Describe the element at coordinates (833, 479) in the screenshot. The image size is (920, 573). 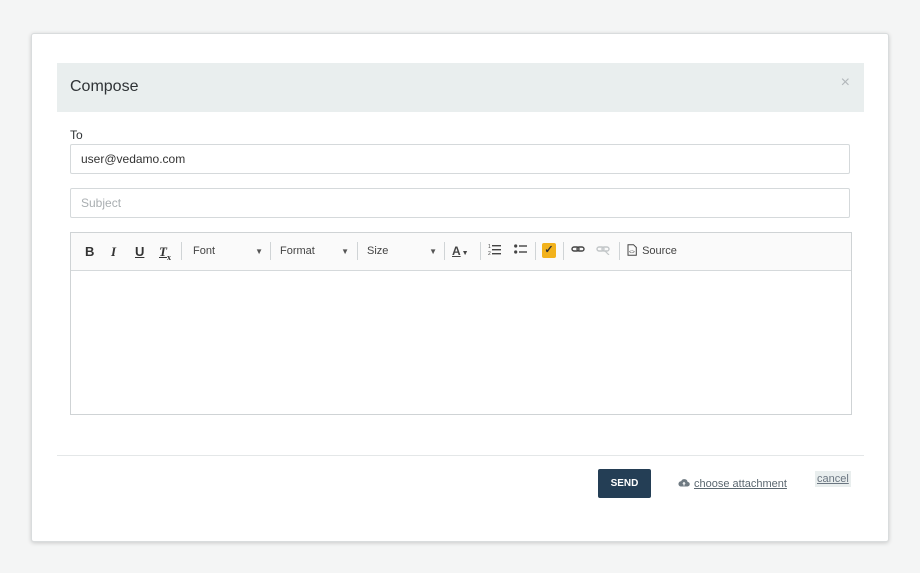
I see `cancel-link: cancel` at that location.